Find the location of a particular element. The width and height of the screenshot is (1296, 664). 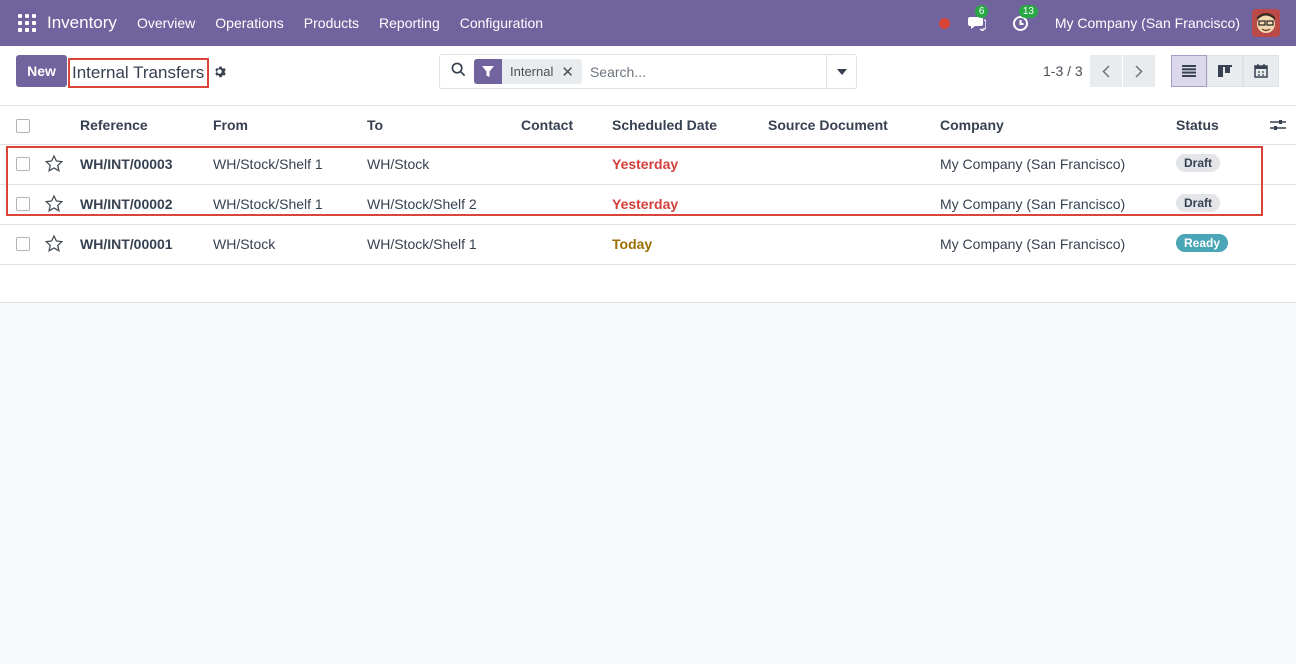

search-bar: Internal ✕ is located at coordinates (648, 71).